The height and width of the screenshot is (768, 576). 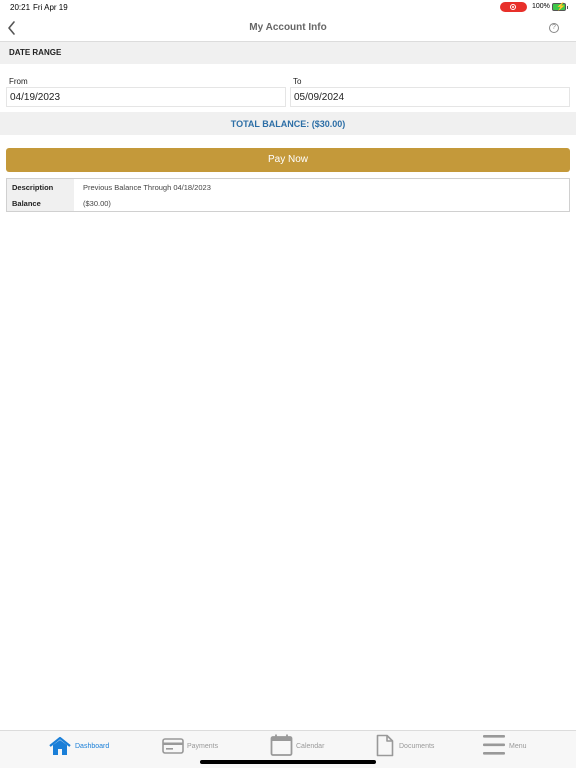 I want to click on total-balance-text: TOTAL BALANCE: ($30.00), so click(x=288, y=124).